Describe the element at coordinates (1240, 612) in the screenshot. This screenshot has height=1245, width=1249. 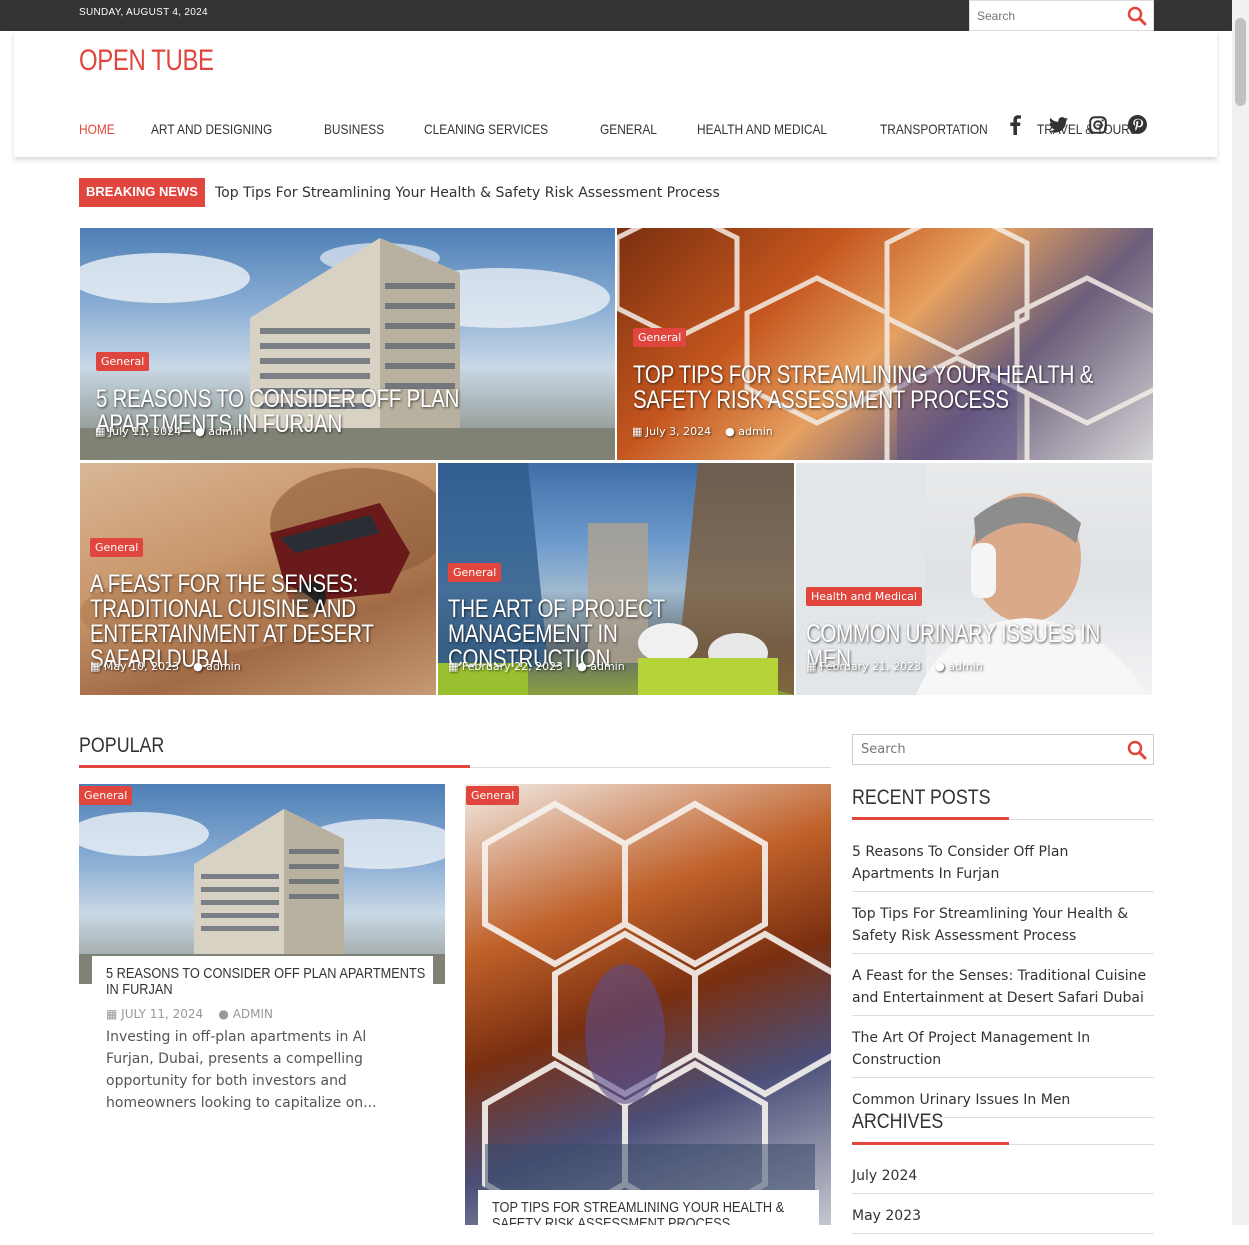
I see `scrollbar` at that location.